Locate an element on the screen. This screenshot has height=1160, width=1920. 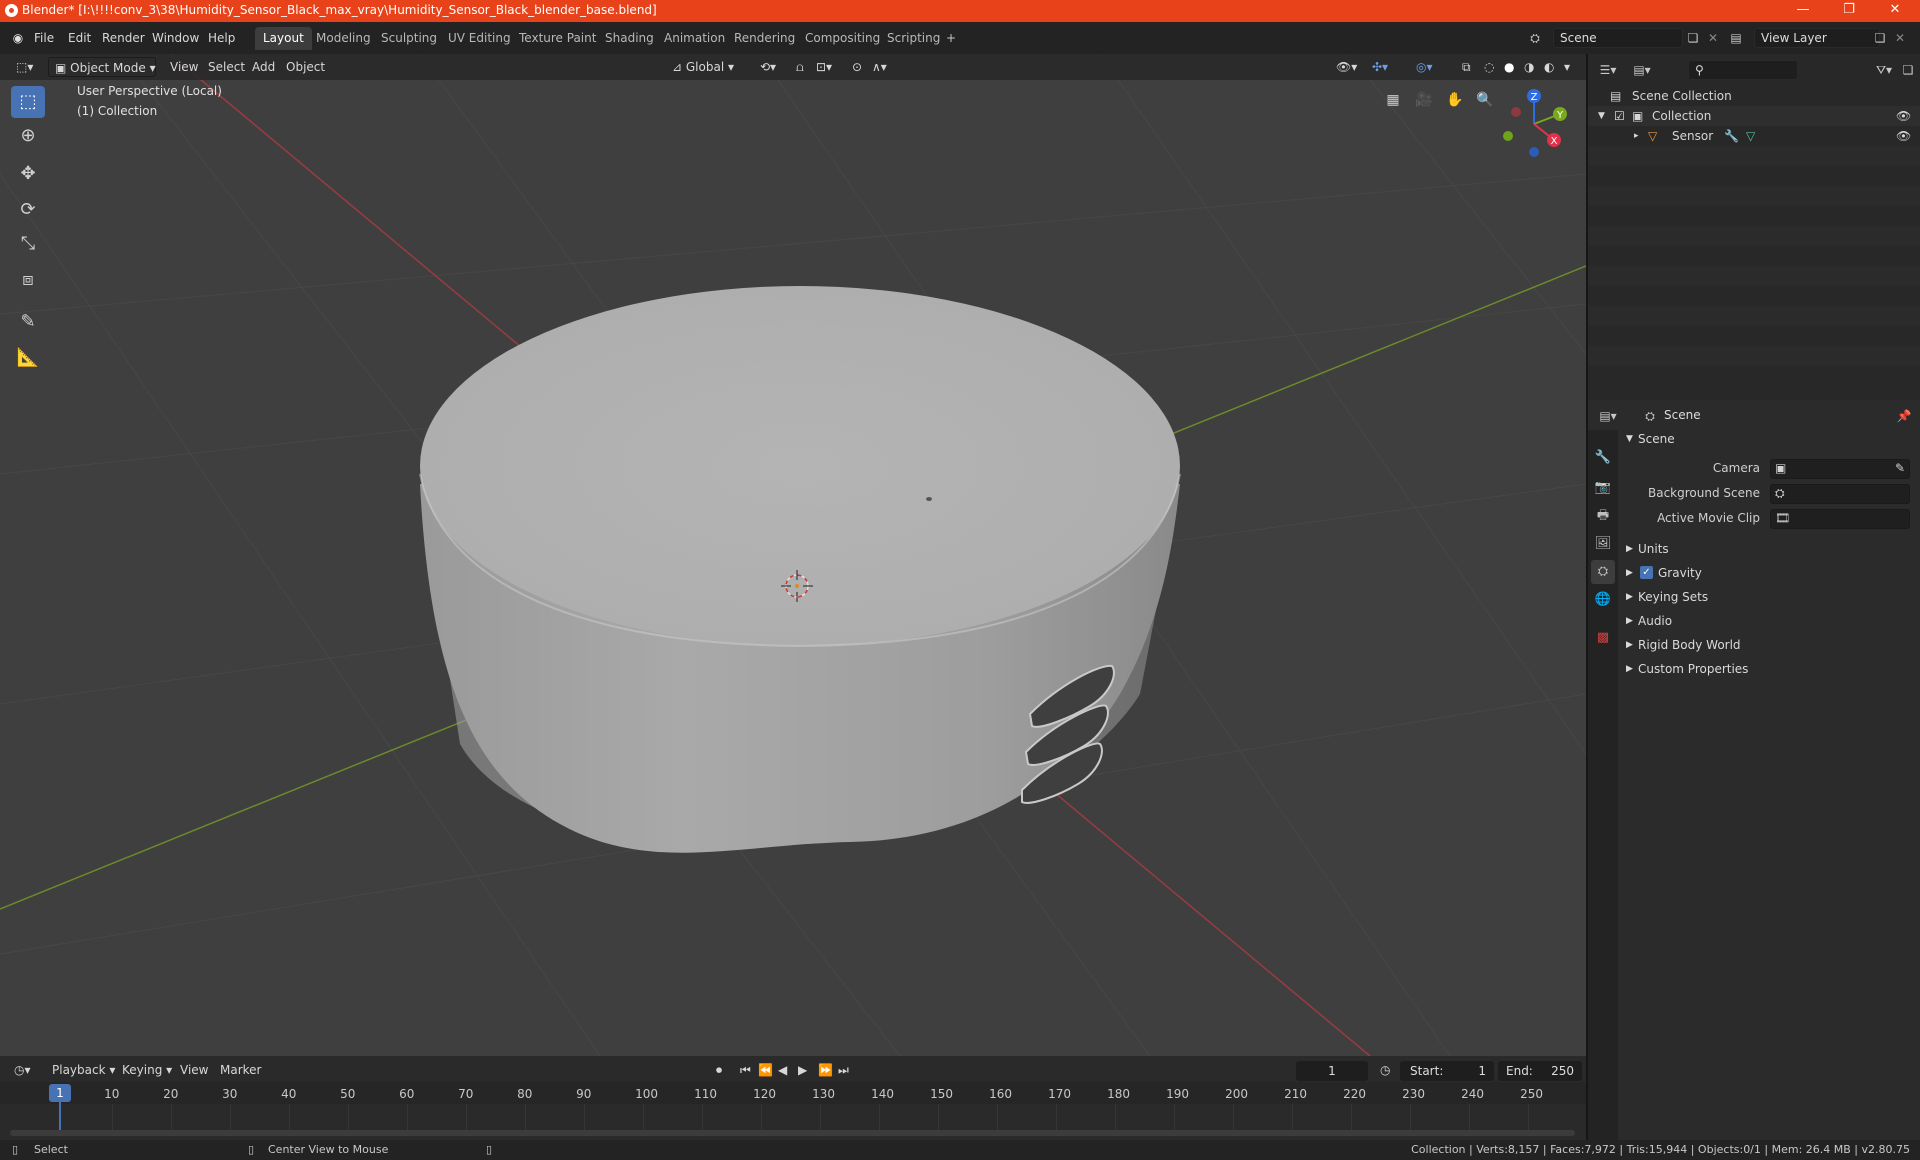
rigid-body-world-panel: ▶ Rigid Body World is located at coordinates (1770, 645).